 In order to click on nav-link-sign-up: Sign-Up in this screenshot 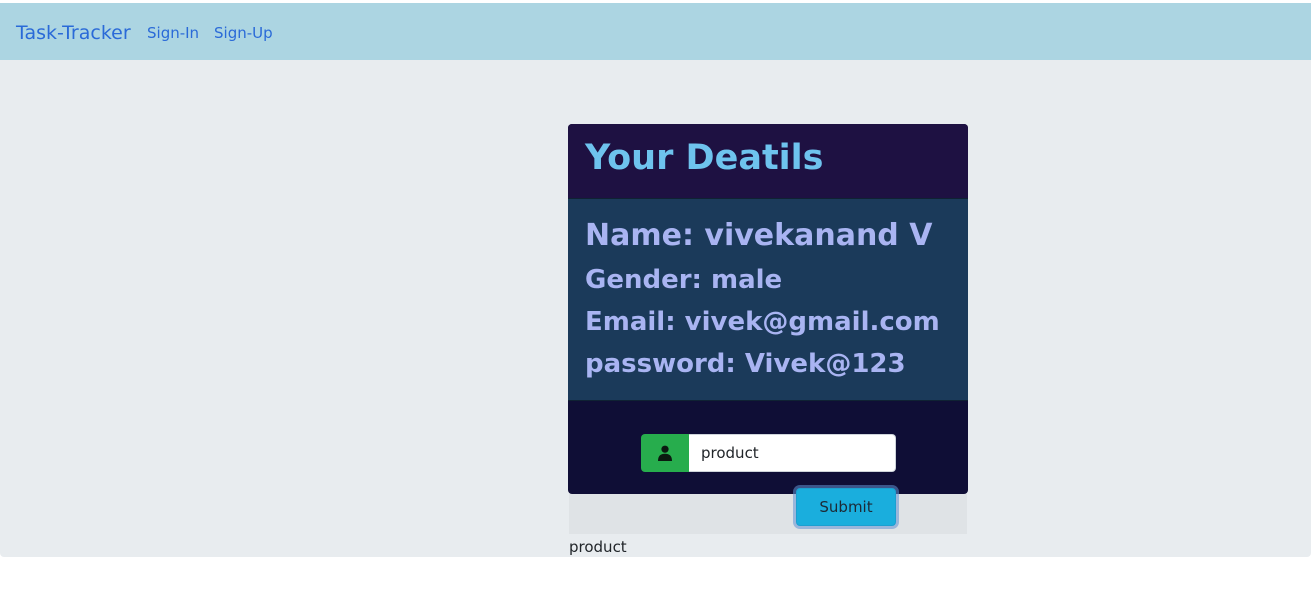, I will do `click(243, 33)`.